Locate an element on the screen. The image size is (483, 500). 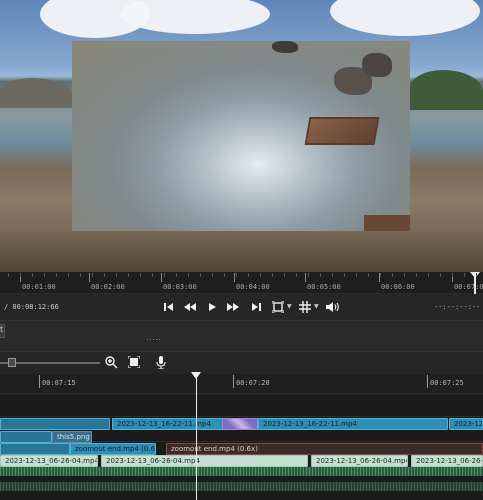
ruler-tick: 00:07:00 is located at coordinates (467, 282).